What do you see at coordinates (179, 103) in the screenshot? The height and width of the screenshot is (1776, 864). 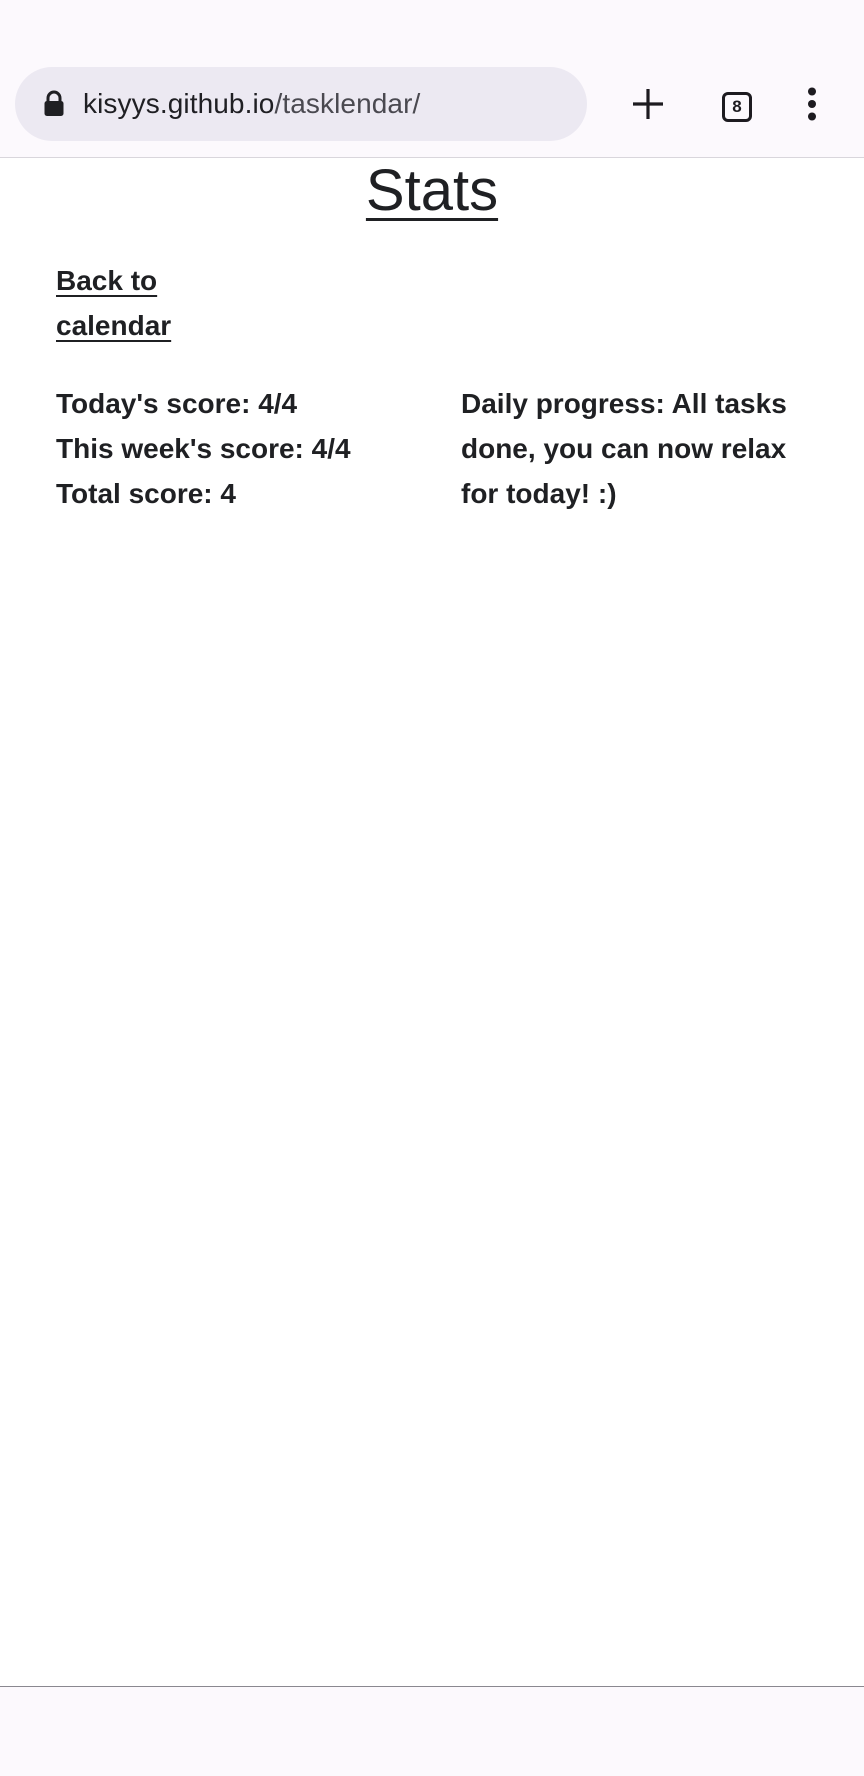 I see `url-host: kisyys.github.io` at bounding box center [179, 103].